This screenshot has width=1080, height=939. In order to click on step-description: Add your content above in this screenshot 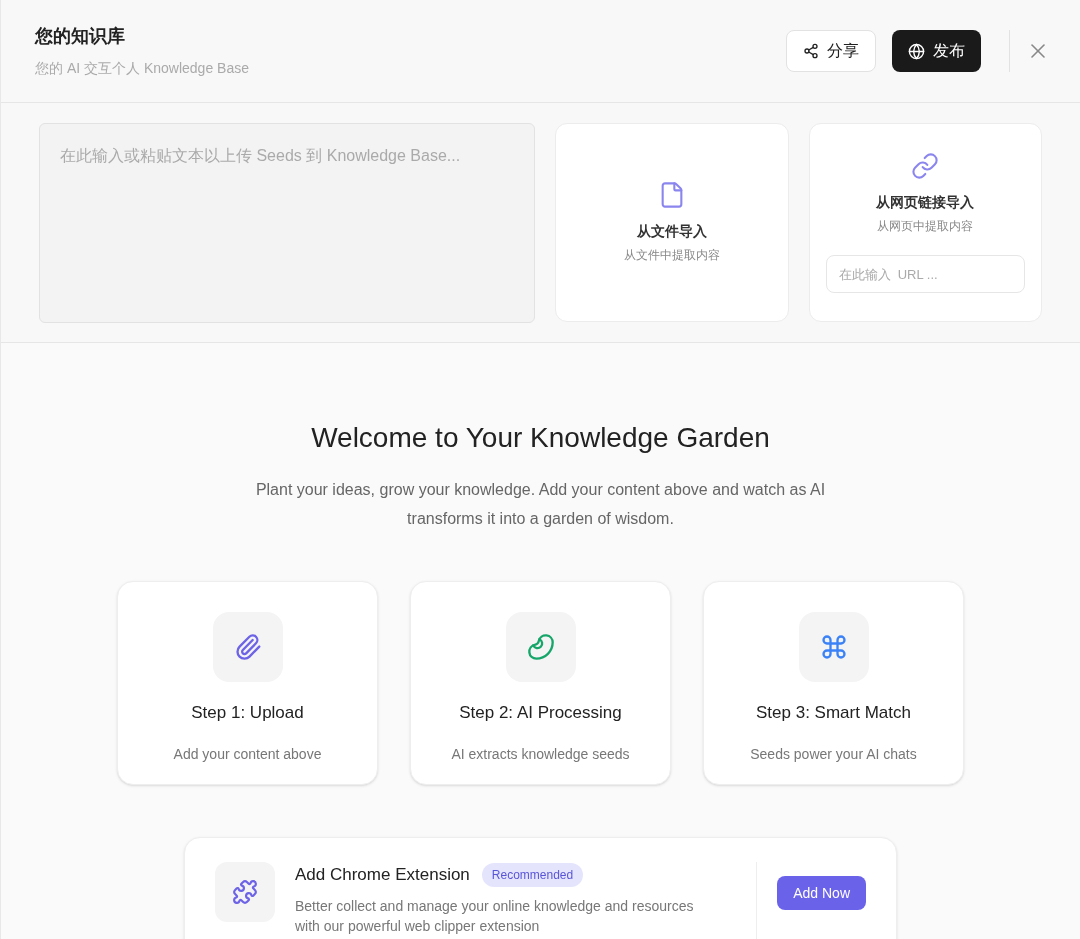, I will do `click(247, 754)`.